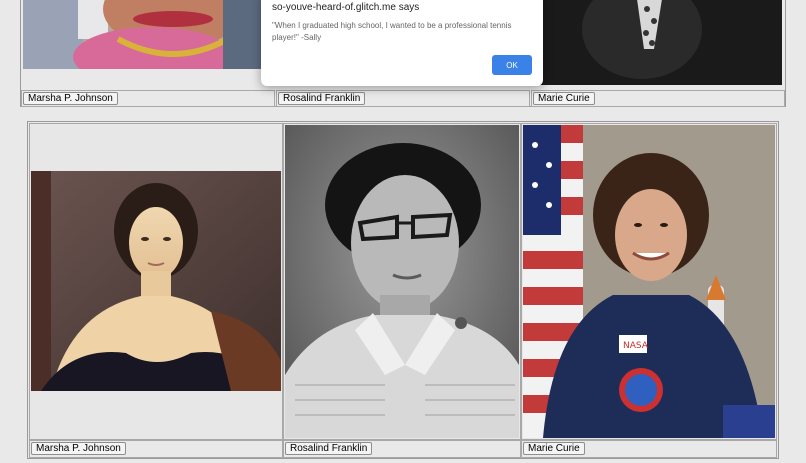  Describe the element at coordinates (658, 98) in the screenshot. I see `top-button-cell-3: Marie Curie` at that location.